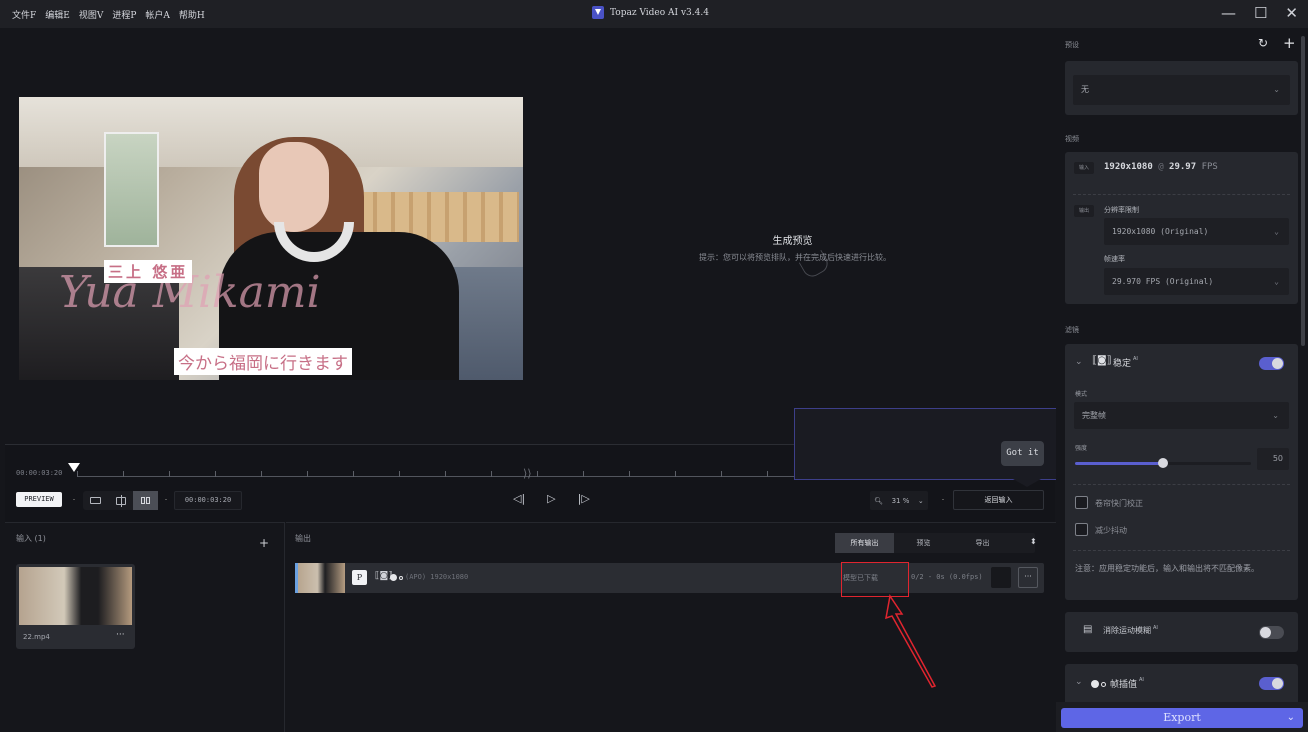  I want to click on menu-edit: 编辑E, so click(57, 14).